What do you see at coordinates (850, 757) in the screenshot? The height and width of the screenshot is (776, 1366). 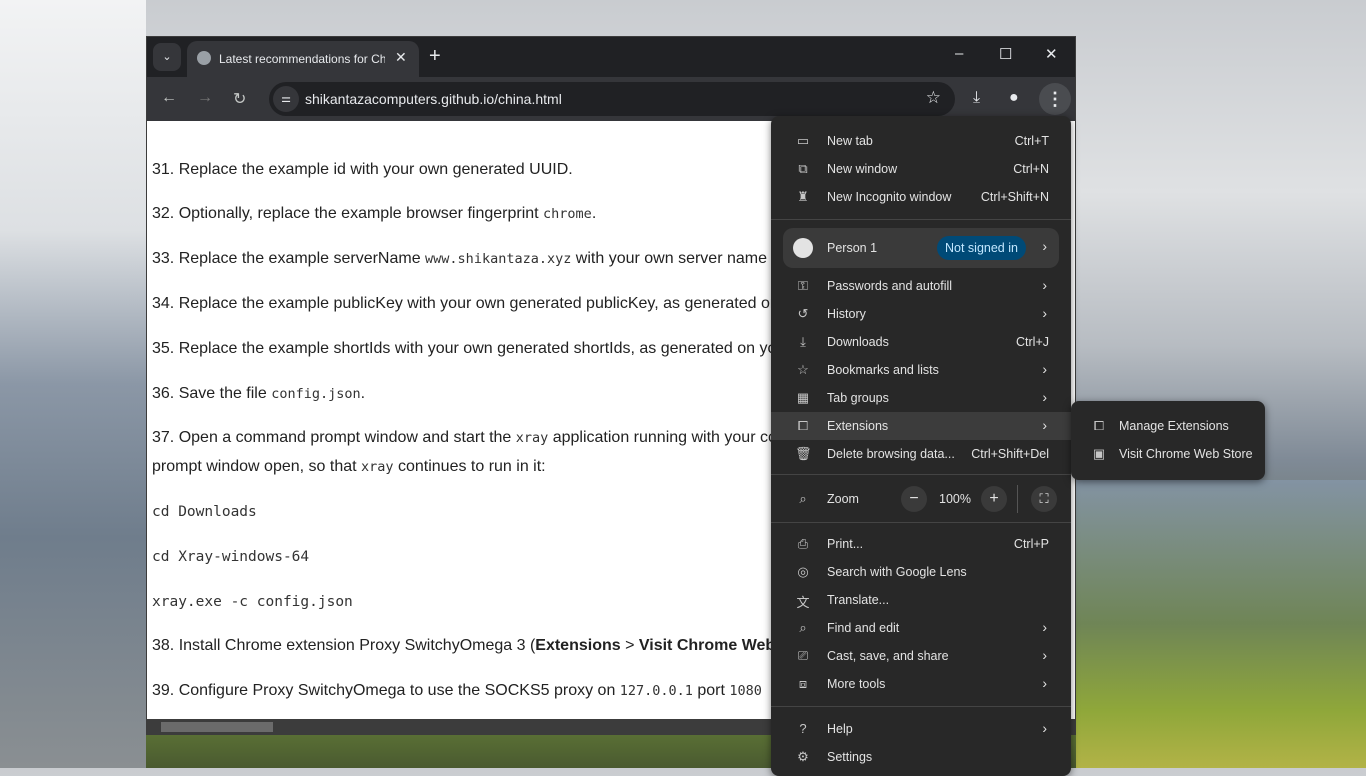 I see `menu-item-label: Settings` at bounding box center [850, 757].